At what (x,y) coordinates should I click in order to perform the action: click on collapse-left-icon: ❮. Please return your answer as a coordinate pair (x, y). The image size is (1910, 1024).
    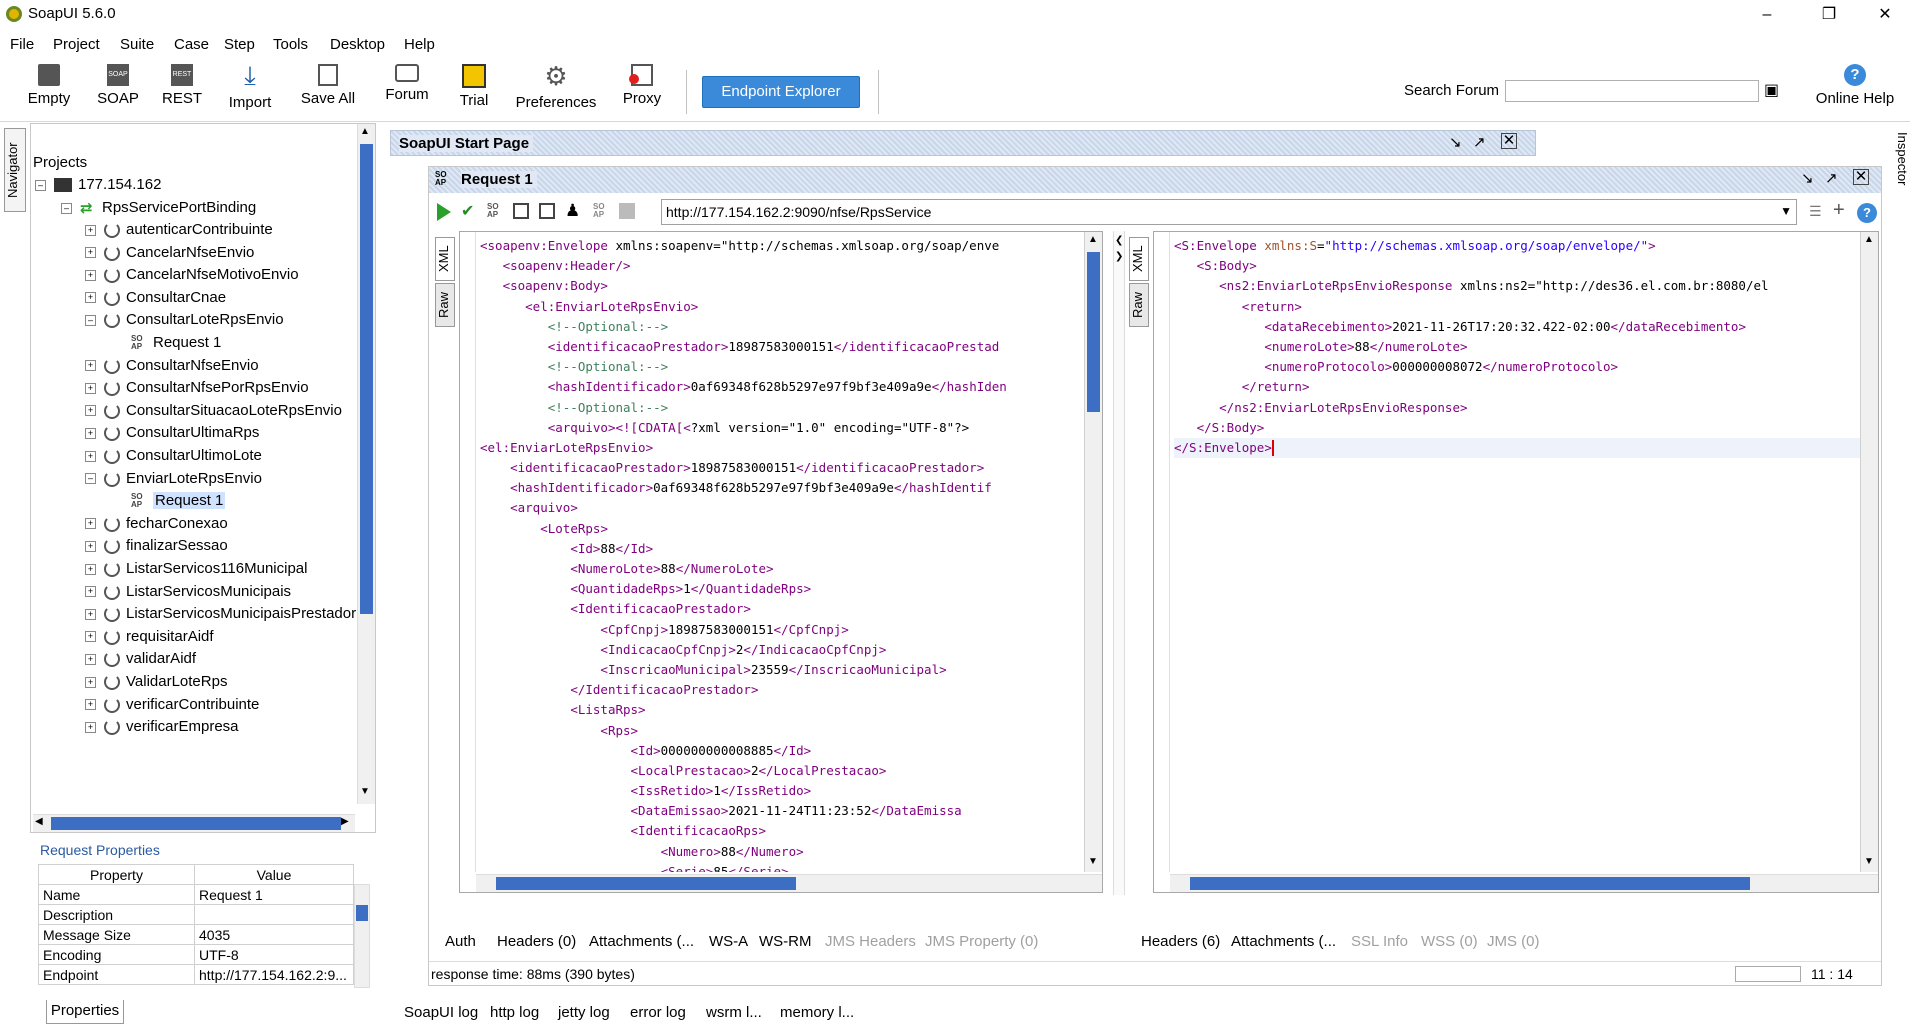
    Looking at the image, I should click on (1119, 240).